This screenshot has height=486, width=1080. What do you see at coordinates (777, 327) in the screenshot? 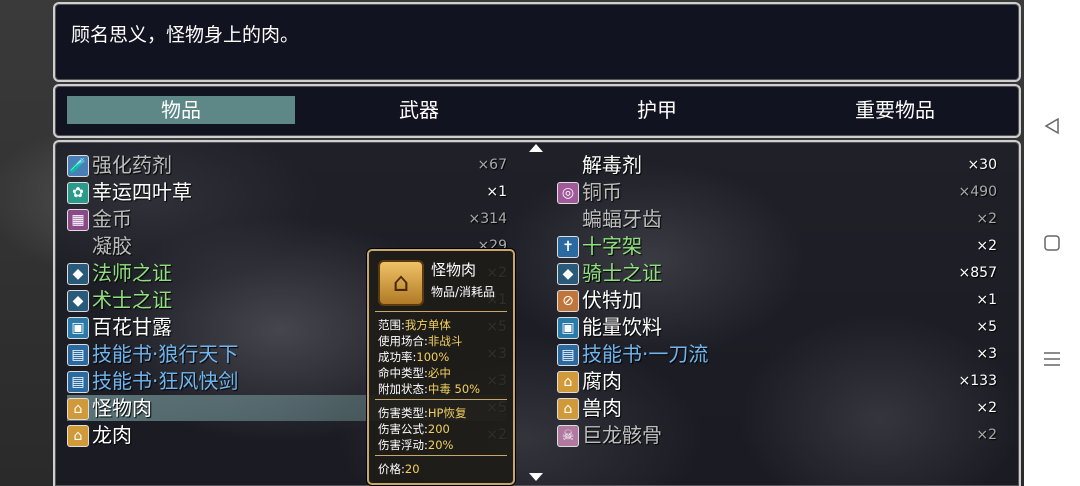
I see `item-row: ▣ 能量饮料 ×5` at bounding box center [777, 327].